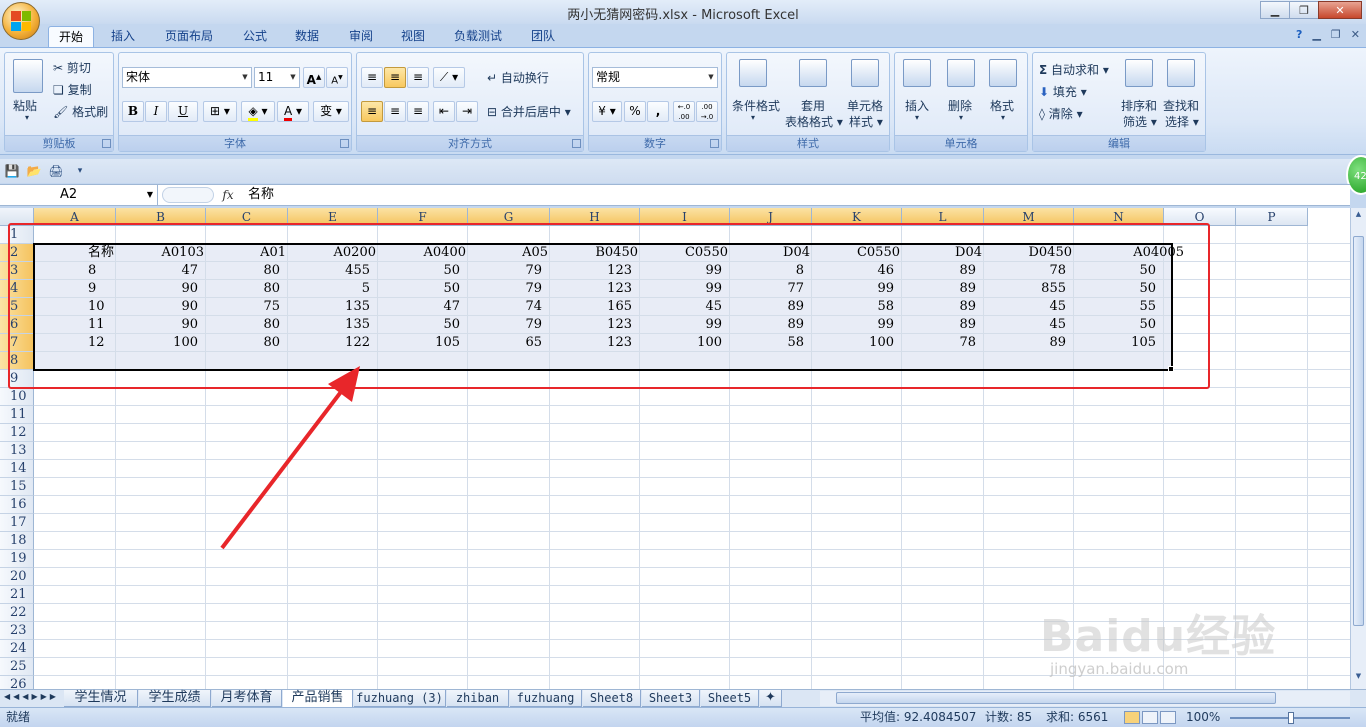 Image resolution: width=1366 pixels, height=727 pixels. I want to click on row-header: 21, so click(17, 595).